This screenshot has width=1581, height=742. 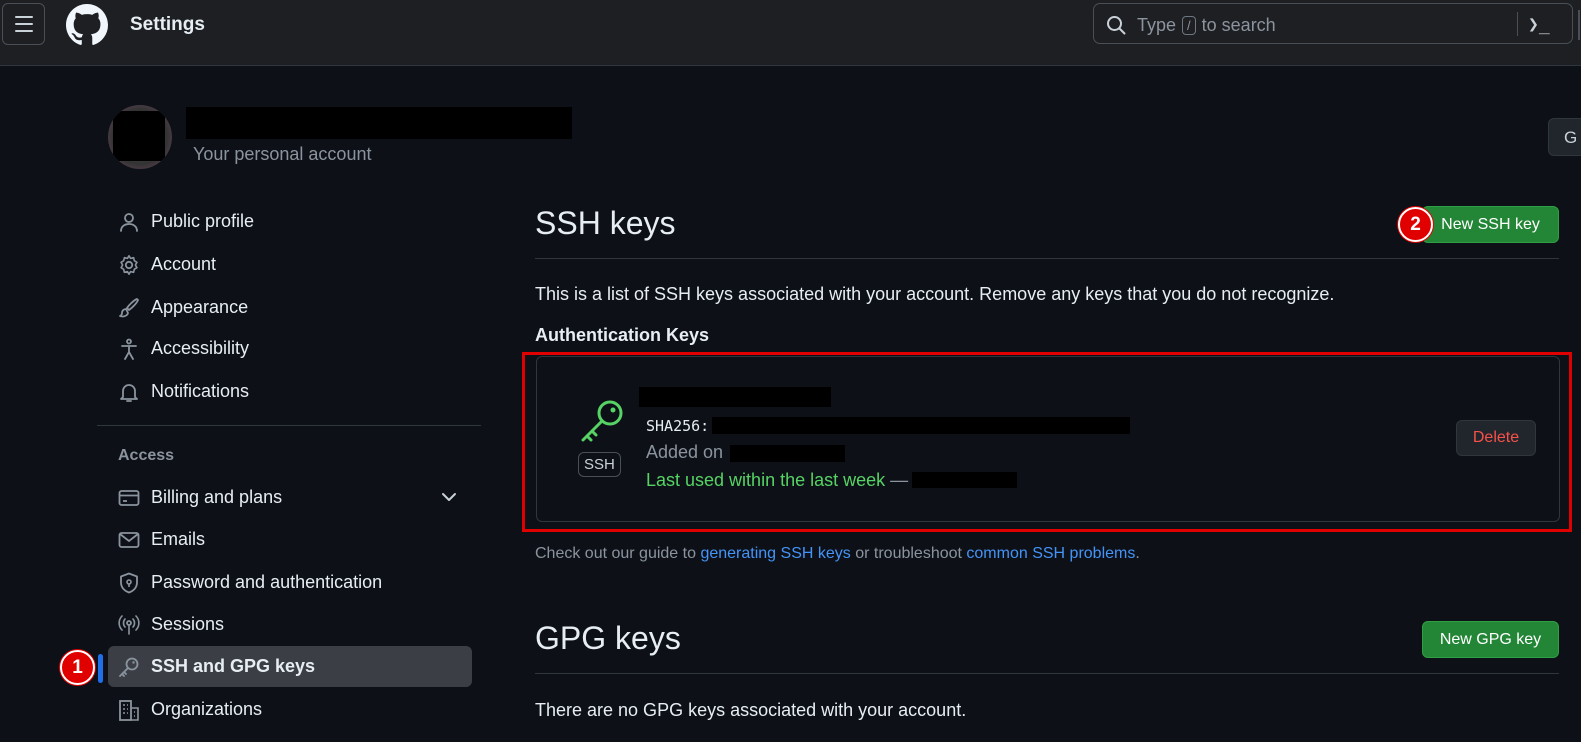 I want to click on key-title-redacted, so click(x=735, y=397).